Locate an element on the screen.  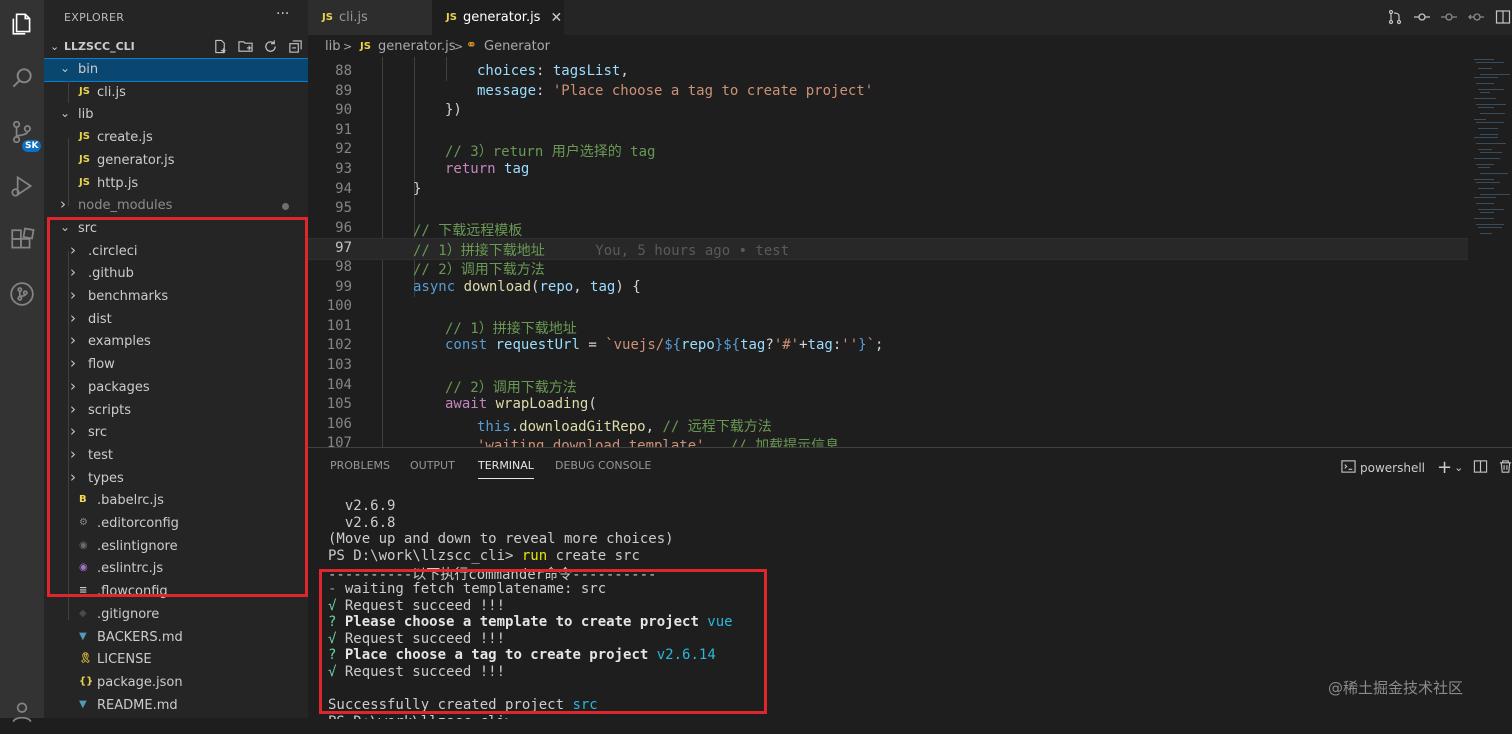
tree-item-label: bin is located at coordinates (88, 69).